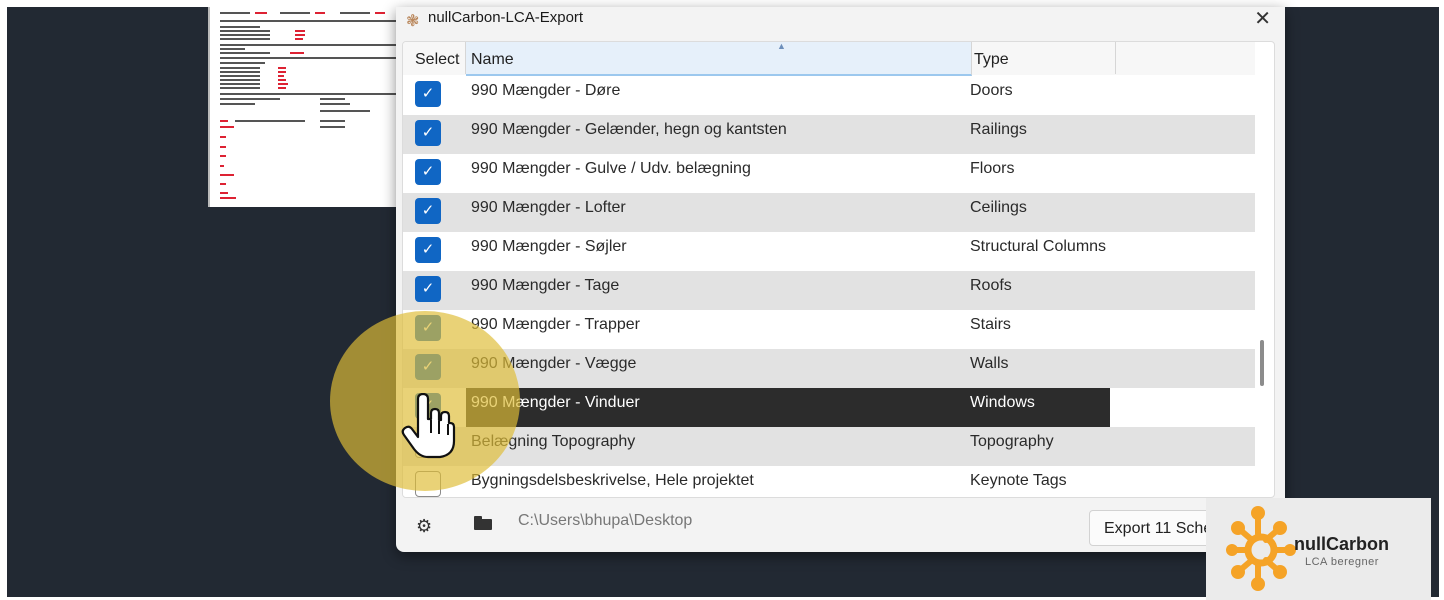 The image size is (1444, 600). What do you see at coordinates (545, 285) in the screenshot?
I see `schedule-name: 990 Mængder - Tage` at bounding box center [545, 285].